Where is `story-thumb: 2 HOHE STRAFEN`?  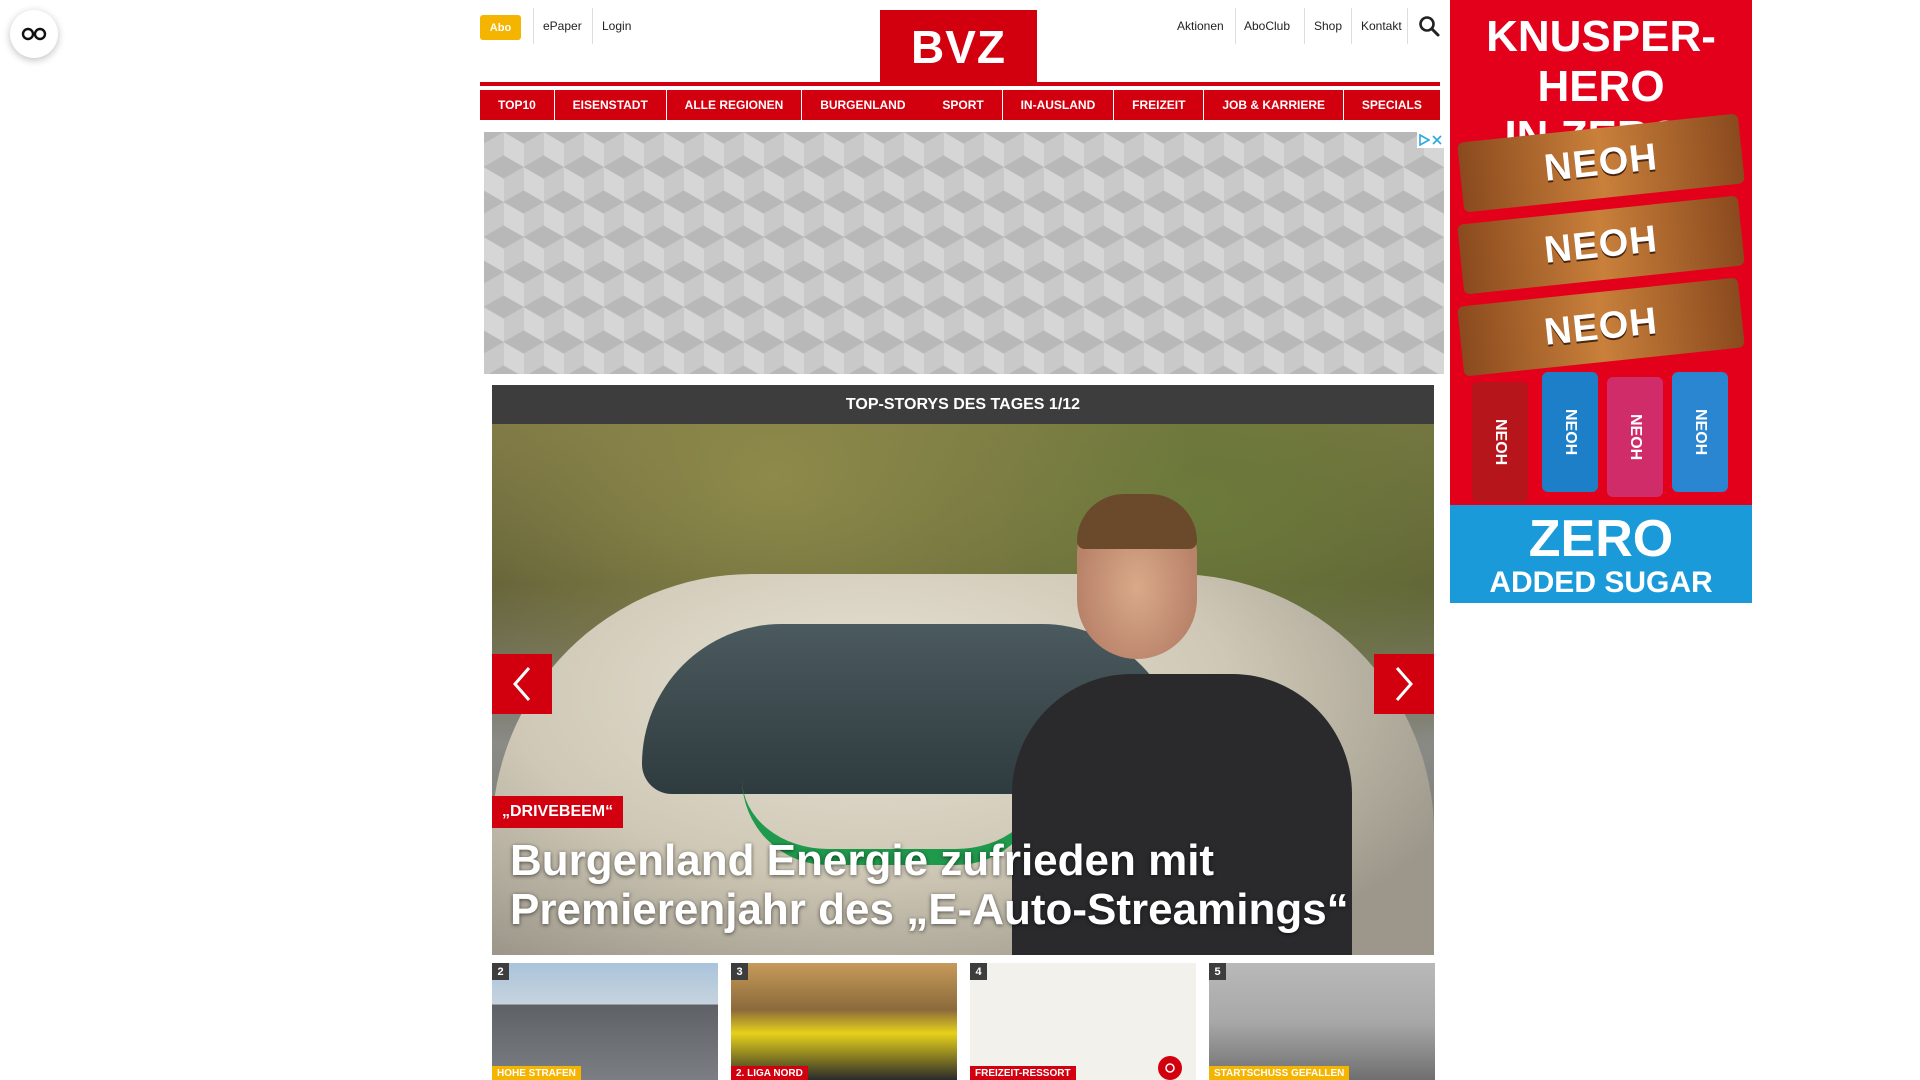
story-thumb: 2 HOHE STRAFEN is located at coordinates (605, 1021).